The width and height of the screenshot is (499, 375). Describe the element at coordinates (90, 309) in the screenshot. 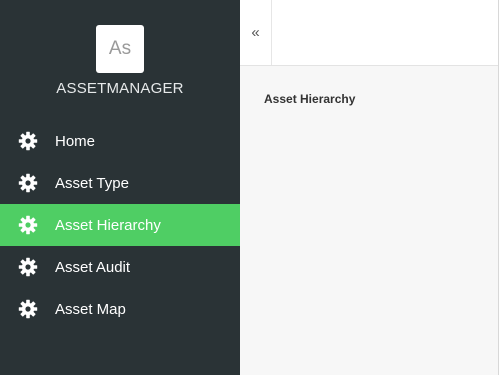

I see `sidebar-item-label: Asset Map` at that location.